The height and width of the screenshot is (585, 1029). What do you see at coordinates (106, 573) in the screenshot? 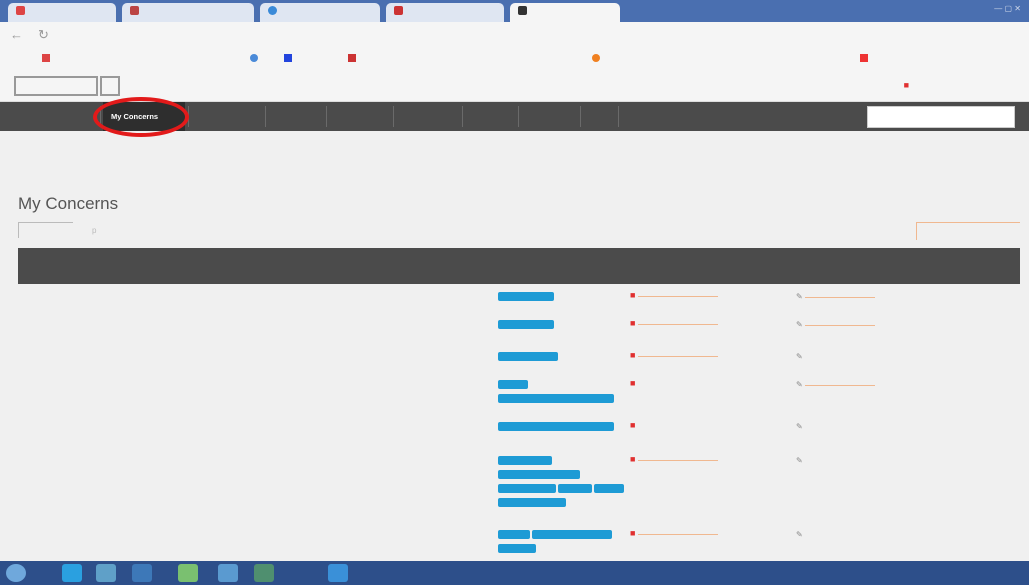
I see `explorer-taskbar-icon` at bounding box center [106, 573].